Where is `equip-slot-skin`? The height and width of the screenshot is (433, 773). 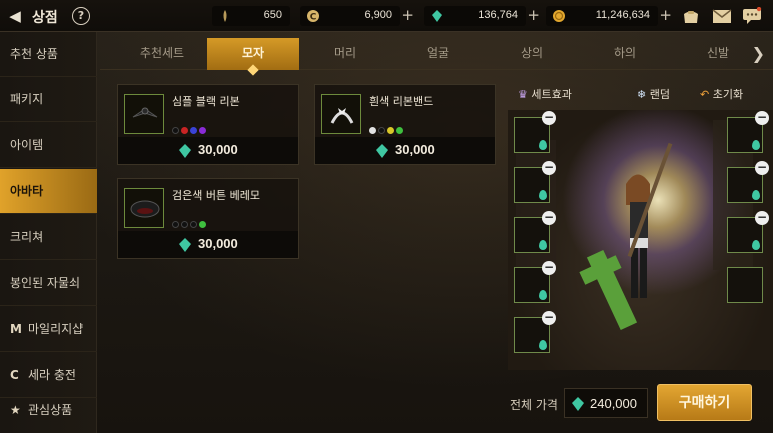
equip-slot-skin is located at coordinates (745, 285).